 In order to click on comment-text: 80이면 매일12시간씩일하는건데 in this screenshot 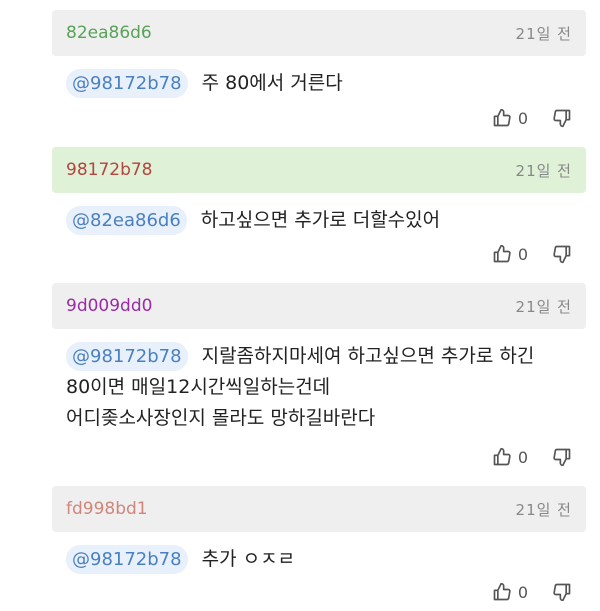, I will do `click(198, 387)`.